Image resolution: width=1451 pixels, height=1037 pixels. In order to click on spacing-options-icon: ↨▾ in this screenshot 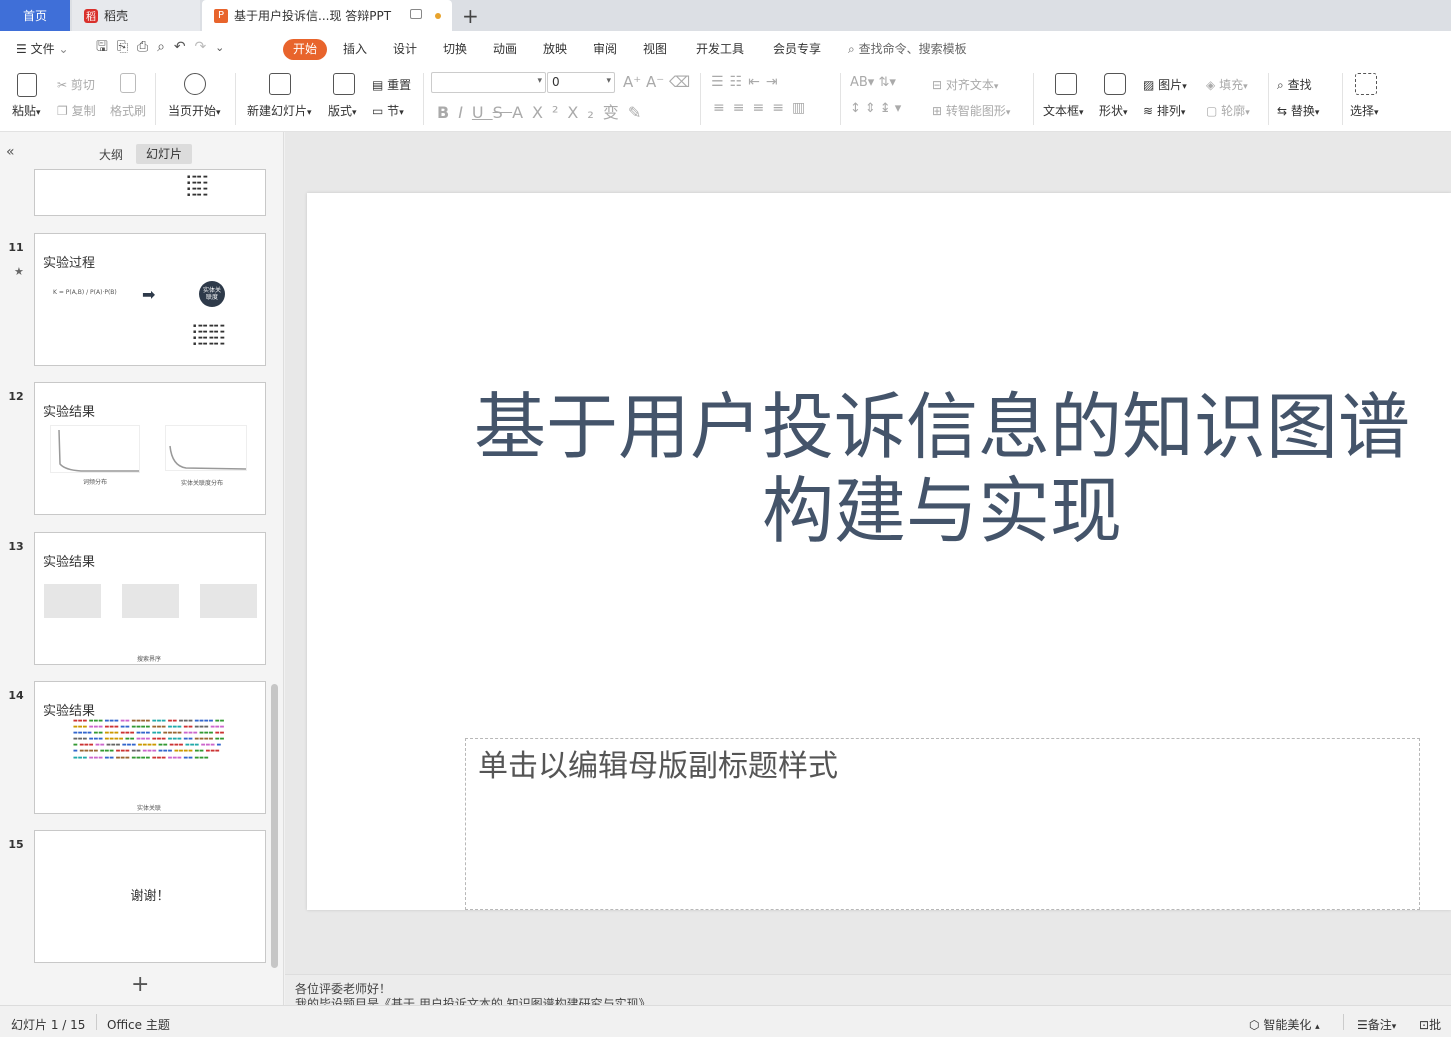, I will do `click(892, 108)`.